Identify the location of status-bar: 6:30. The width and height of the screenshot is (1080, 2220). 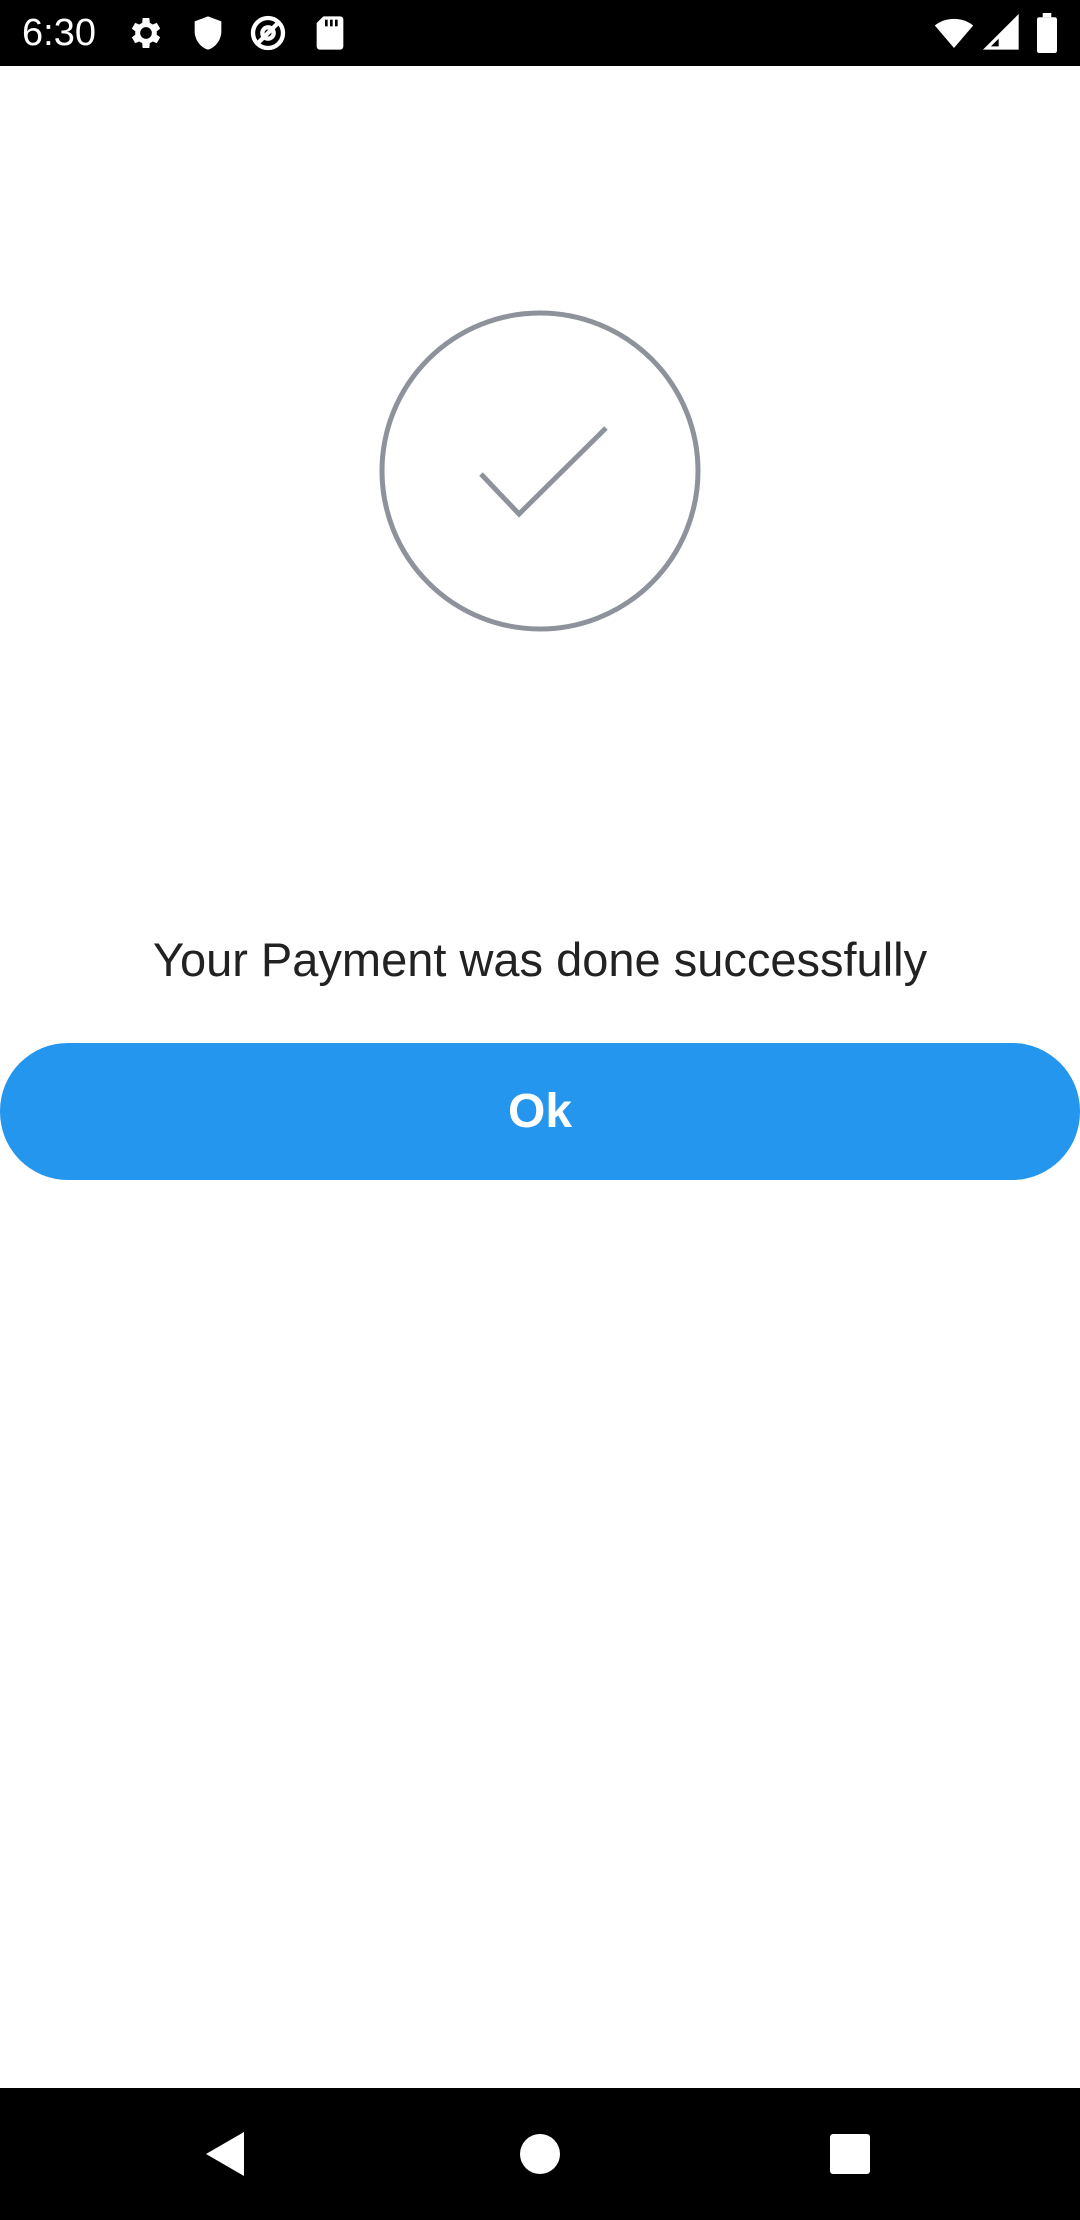
(540, 33).